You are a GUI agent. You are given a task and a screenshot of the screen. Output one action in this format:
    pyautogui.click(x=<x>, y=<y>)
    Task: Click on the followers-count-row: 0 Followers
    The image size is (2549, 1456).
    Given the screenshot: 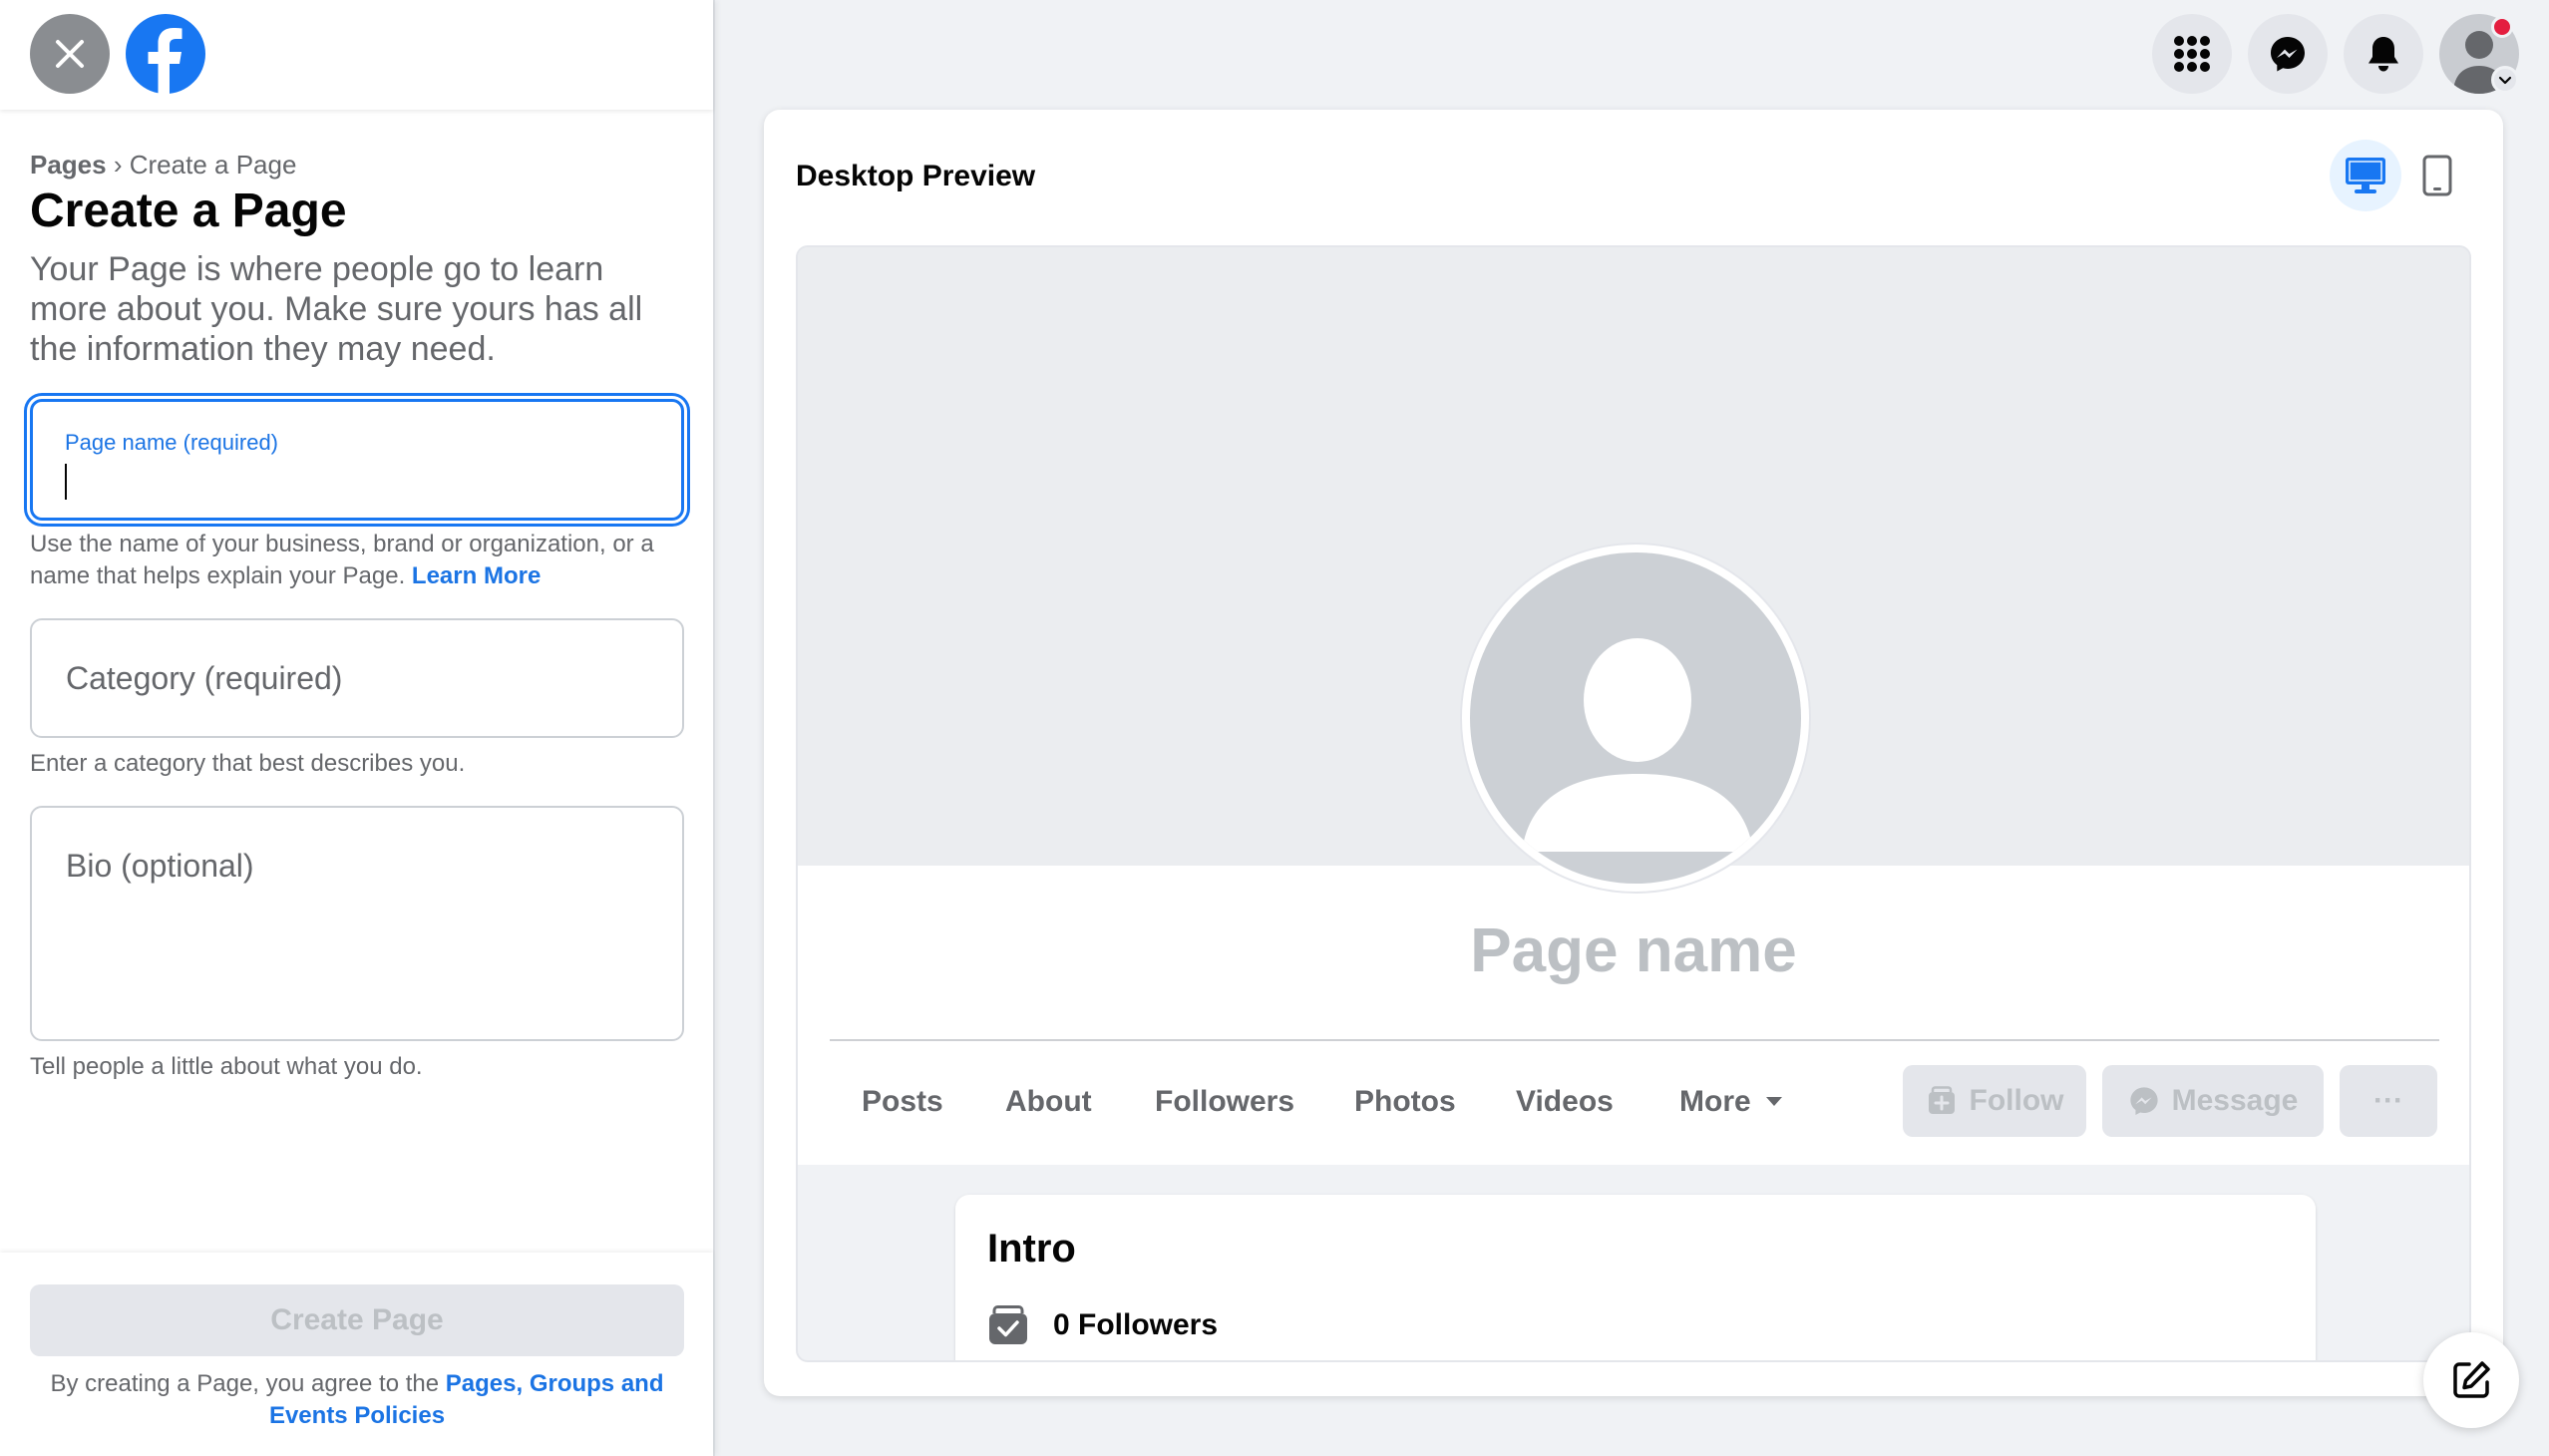 What is the action you would take?
    pyautogui.click(x=1102, y=1325)
    